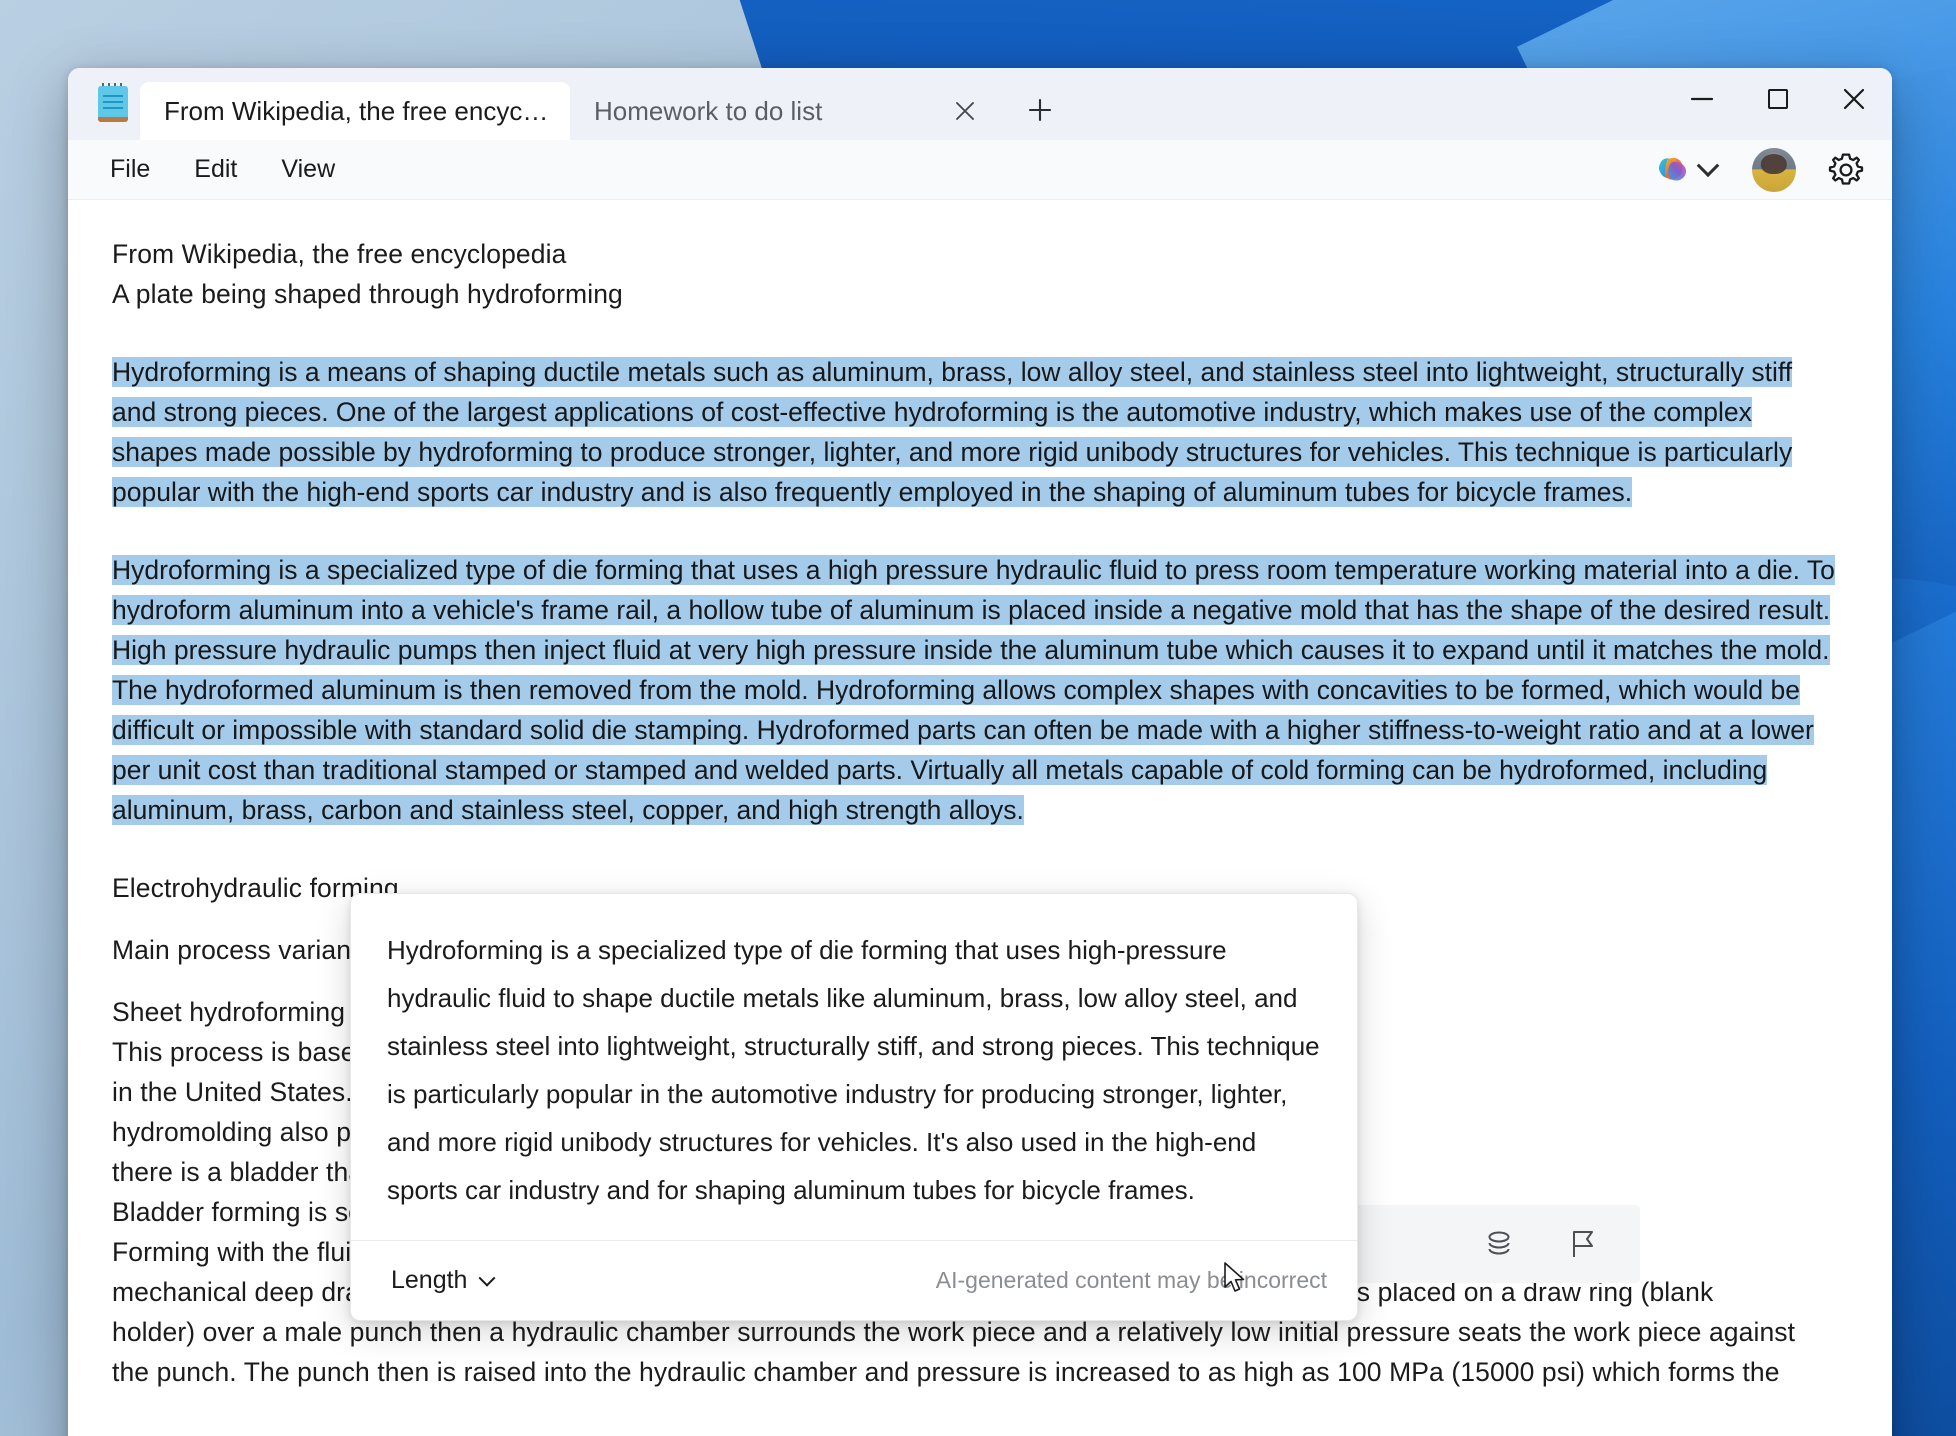 The image size is (1956, 1436). I want to click on avatar, so click(1774, 169).